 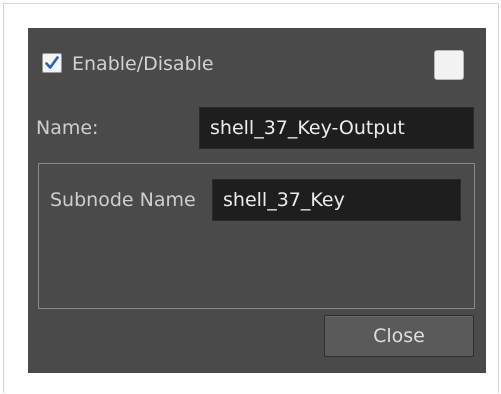 I want to click on subnode-name-label: Subnode Name, so click(x=123, y=200).